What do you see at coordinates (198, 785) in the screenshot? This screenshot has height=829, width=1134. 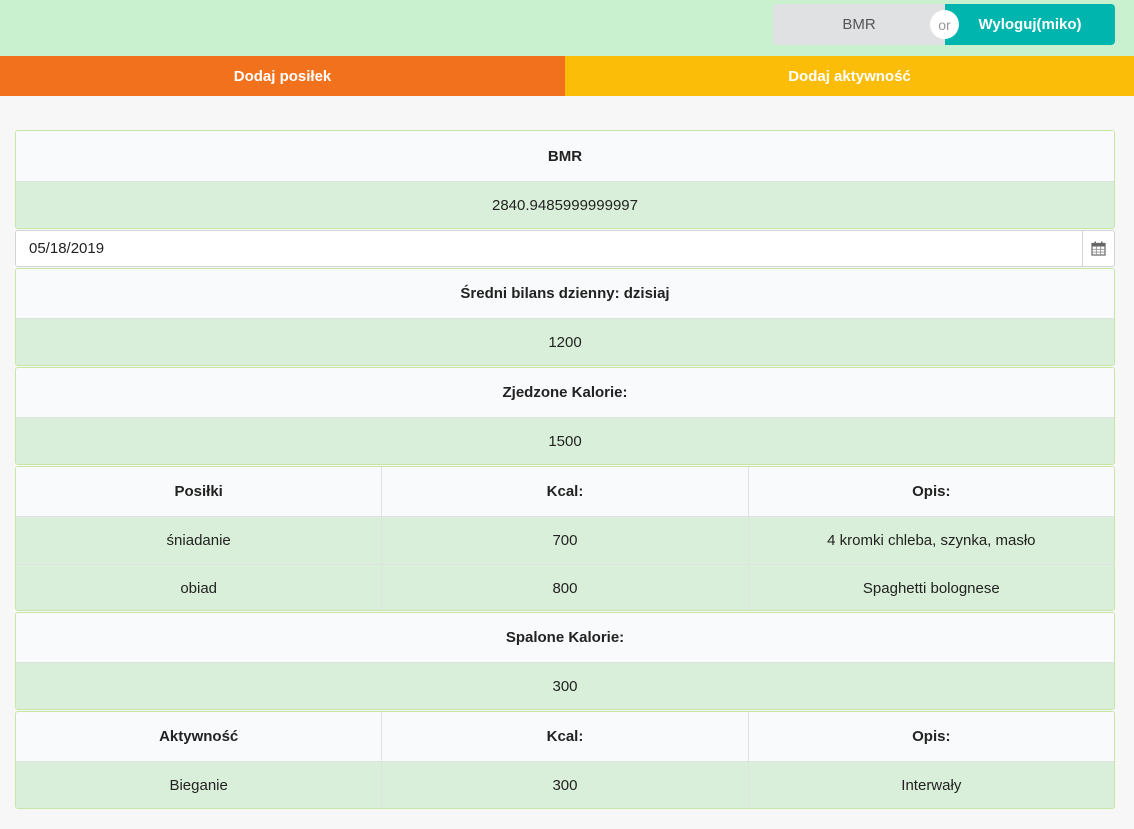 I see `activity-name: Bieganie` at bounding box center [198, 785].